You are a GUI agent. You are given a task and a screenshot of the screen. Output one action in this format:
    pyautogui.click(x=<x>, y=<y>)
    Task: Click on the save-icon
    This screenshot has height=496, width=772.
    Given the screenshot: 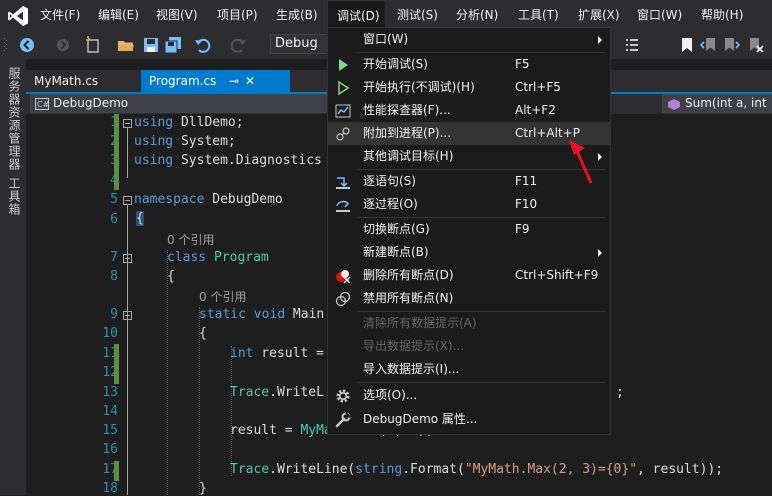 What is the action you would take?
    pyautogui.click(x=151, y=45)
    